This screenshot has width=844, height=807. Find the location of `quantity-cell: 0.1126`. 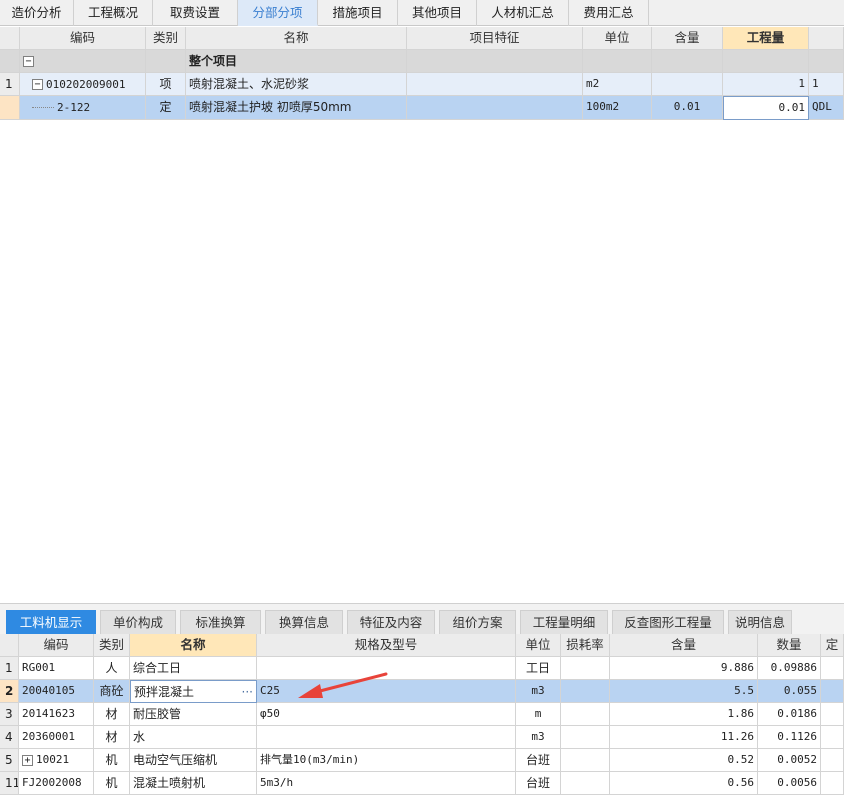

quantity-cell: 0.1126 is located at coordinates (789, 737).